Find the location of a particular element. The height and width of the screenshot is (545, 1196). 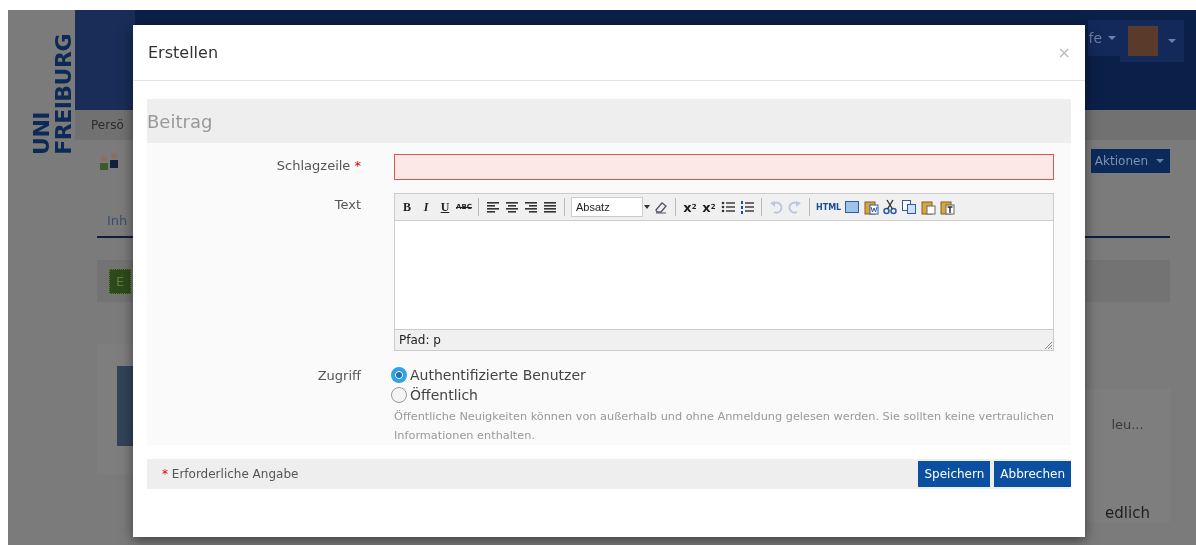

image-icon is located at coordinates (852, 207).